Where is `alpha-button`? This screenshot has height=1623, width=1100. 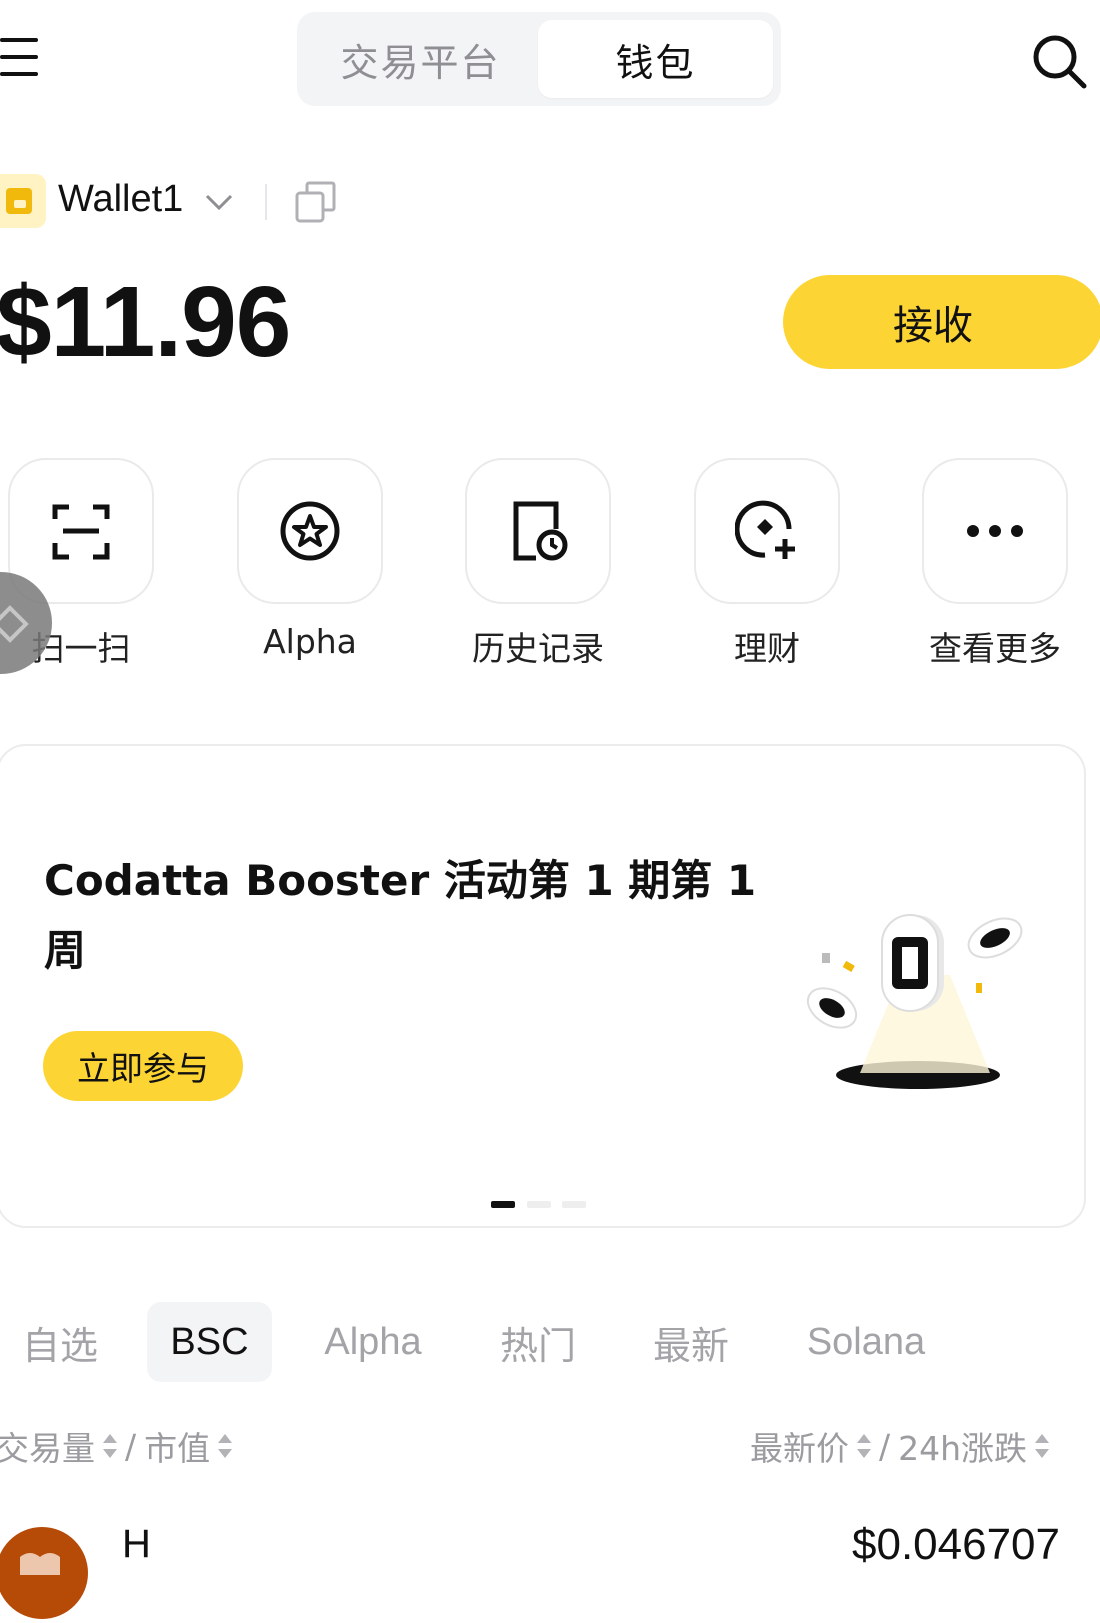
alpha-button is located at coordinates (310, 531).